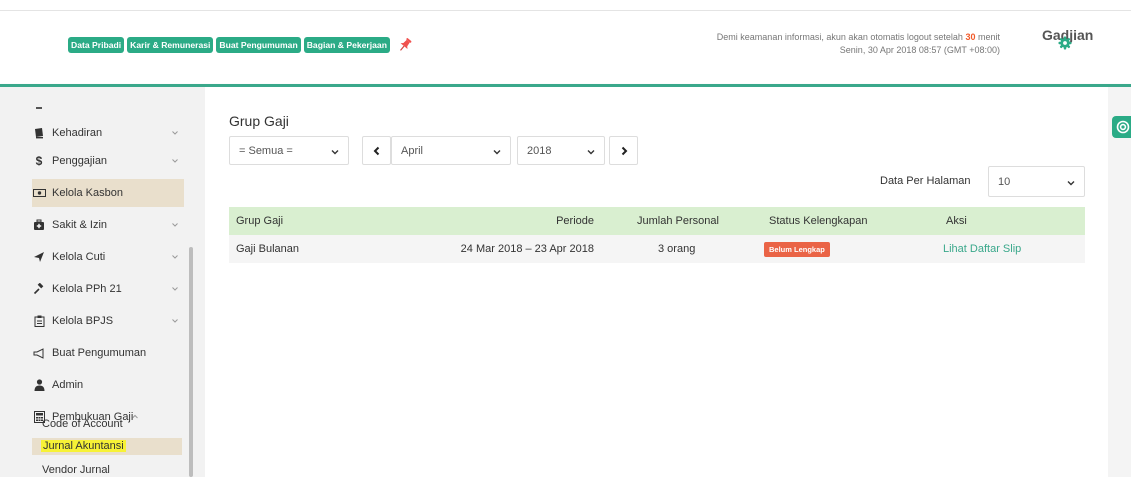  I want to click on sidebar-item-kelola-pph21: Kelola PPh 21, so click(108, 289).